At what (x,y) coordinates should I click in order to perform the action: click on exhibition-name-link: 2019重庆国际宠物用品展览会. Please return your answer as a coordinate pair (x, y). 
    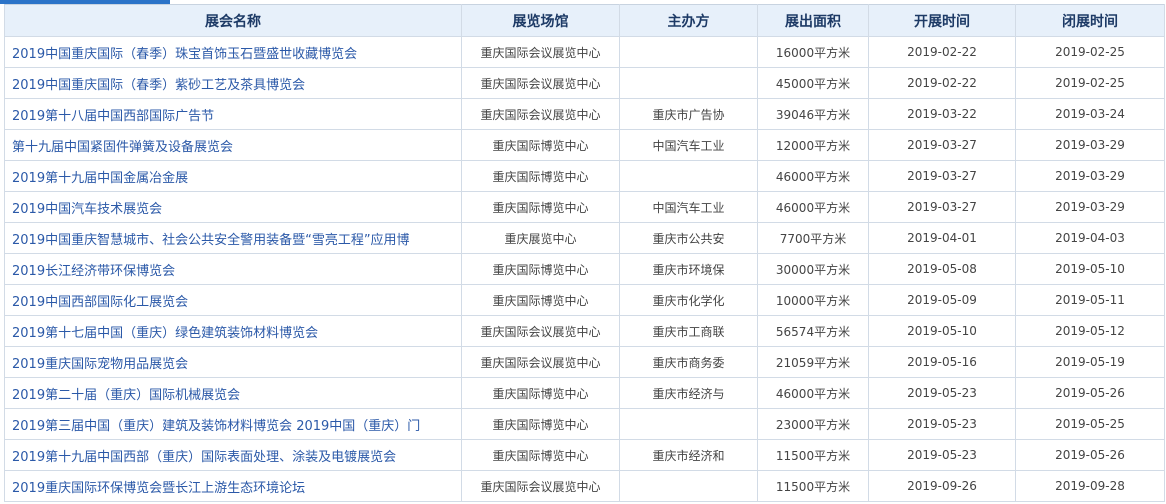
    Looking at the image, I should click on (233, 362).